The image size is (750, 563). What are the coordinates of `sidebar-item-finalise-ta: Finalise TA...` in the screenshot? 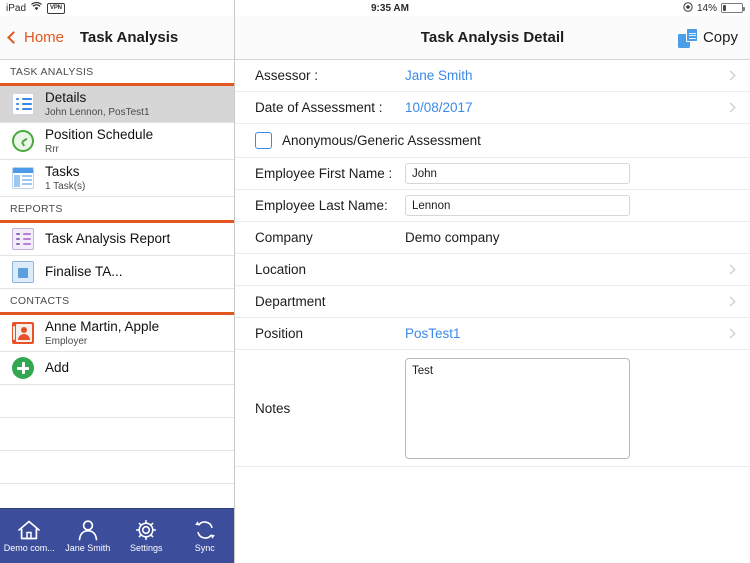 It's located at (117, 273).